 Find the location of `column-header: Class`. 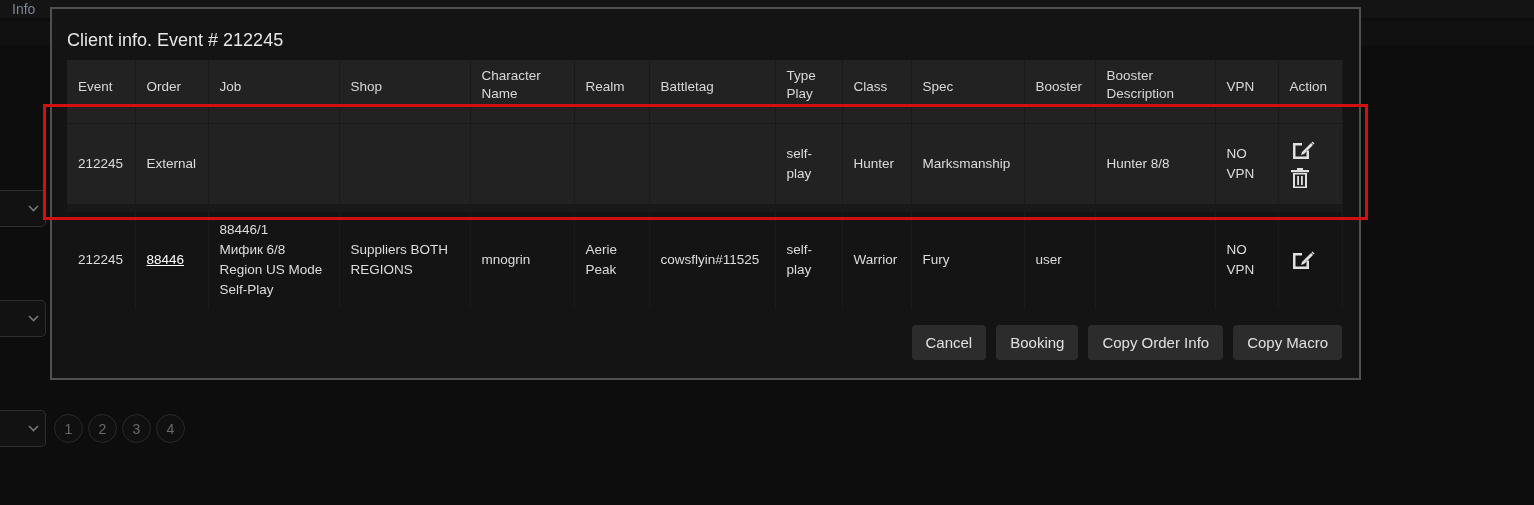

column-header: Class is located at coordinates (876, 91).